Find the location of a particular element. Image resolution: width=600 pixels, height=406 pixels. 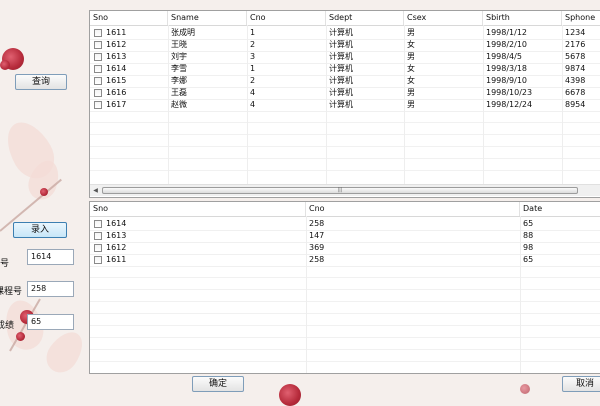

table-cell: 1998/12/24 is located at coordinates (509, 104).